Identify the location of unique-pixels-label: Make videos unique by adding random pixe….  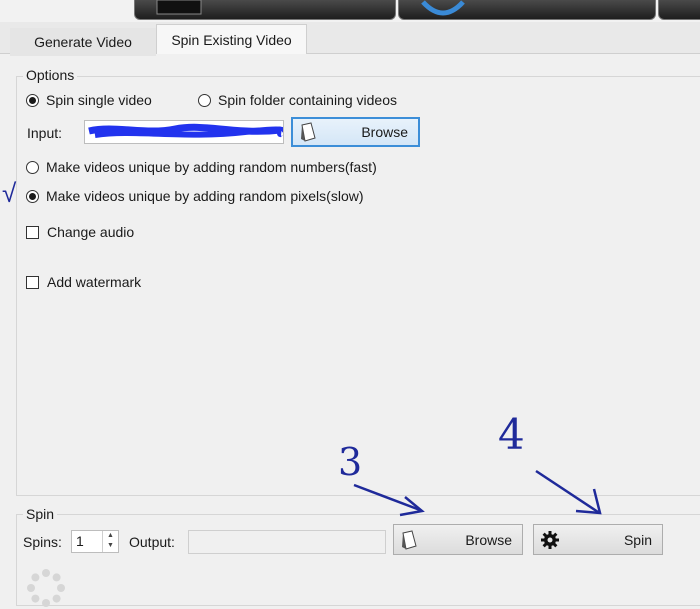
(205, 196).